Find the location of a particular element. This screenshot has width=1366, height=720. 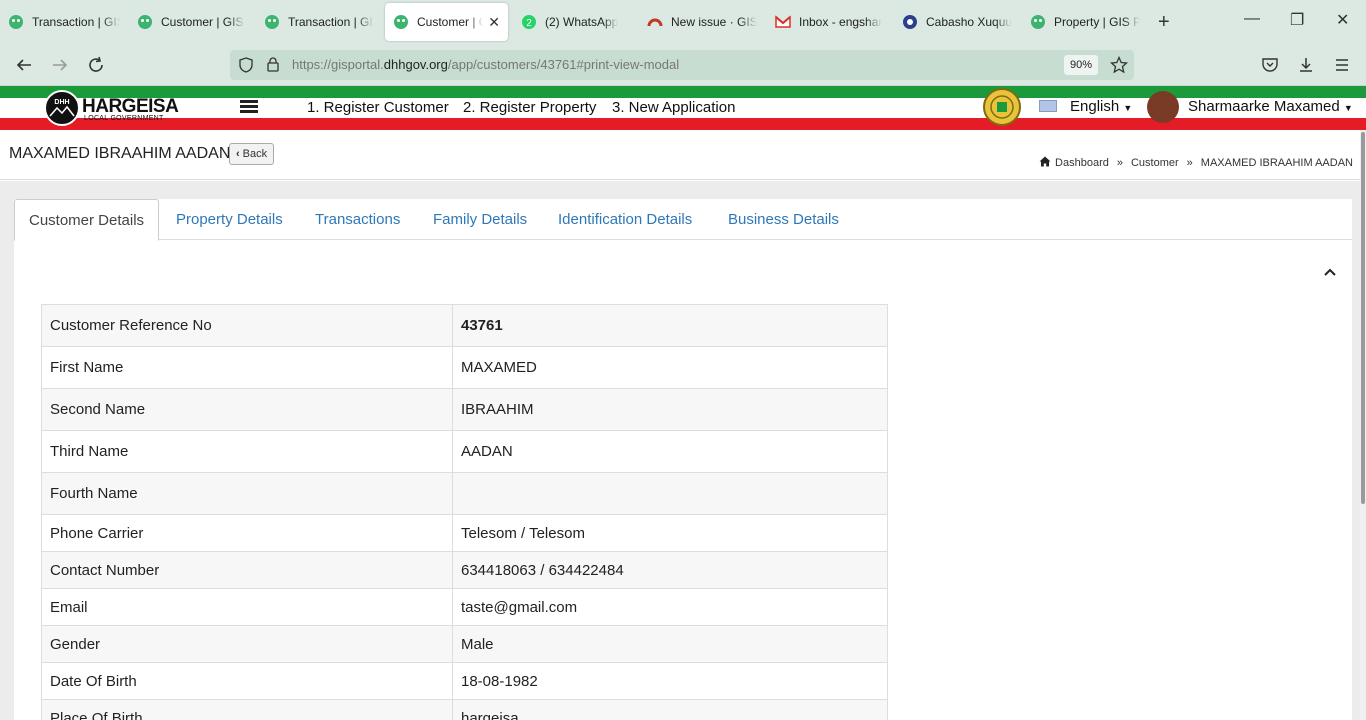

browser-tab-label: New issue · GIS is located at coordinates (714, 22).